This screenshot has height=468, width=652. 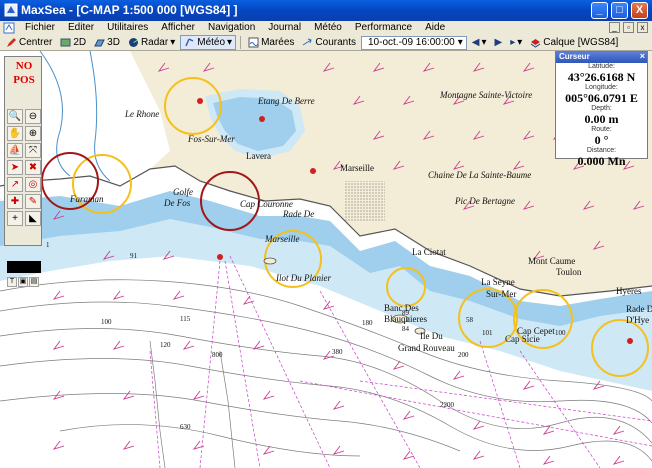 What do you see at coordinates (48, 245) in the screenshot?
I see `sounding: 1` at bounding box center [48, 245].